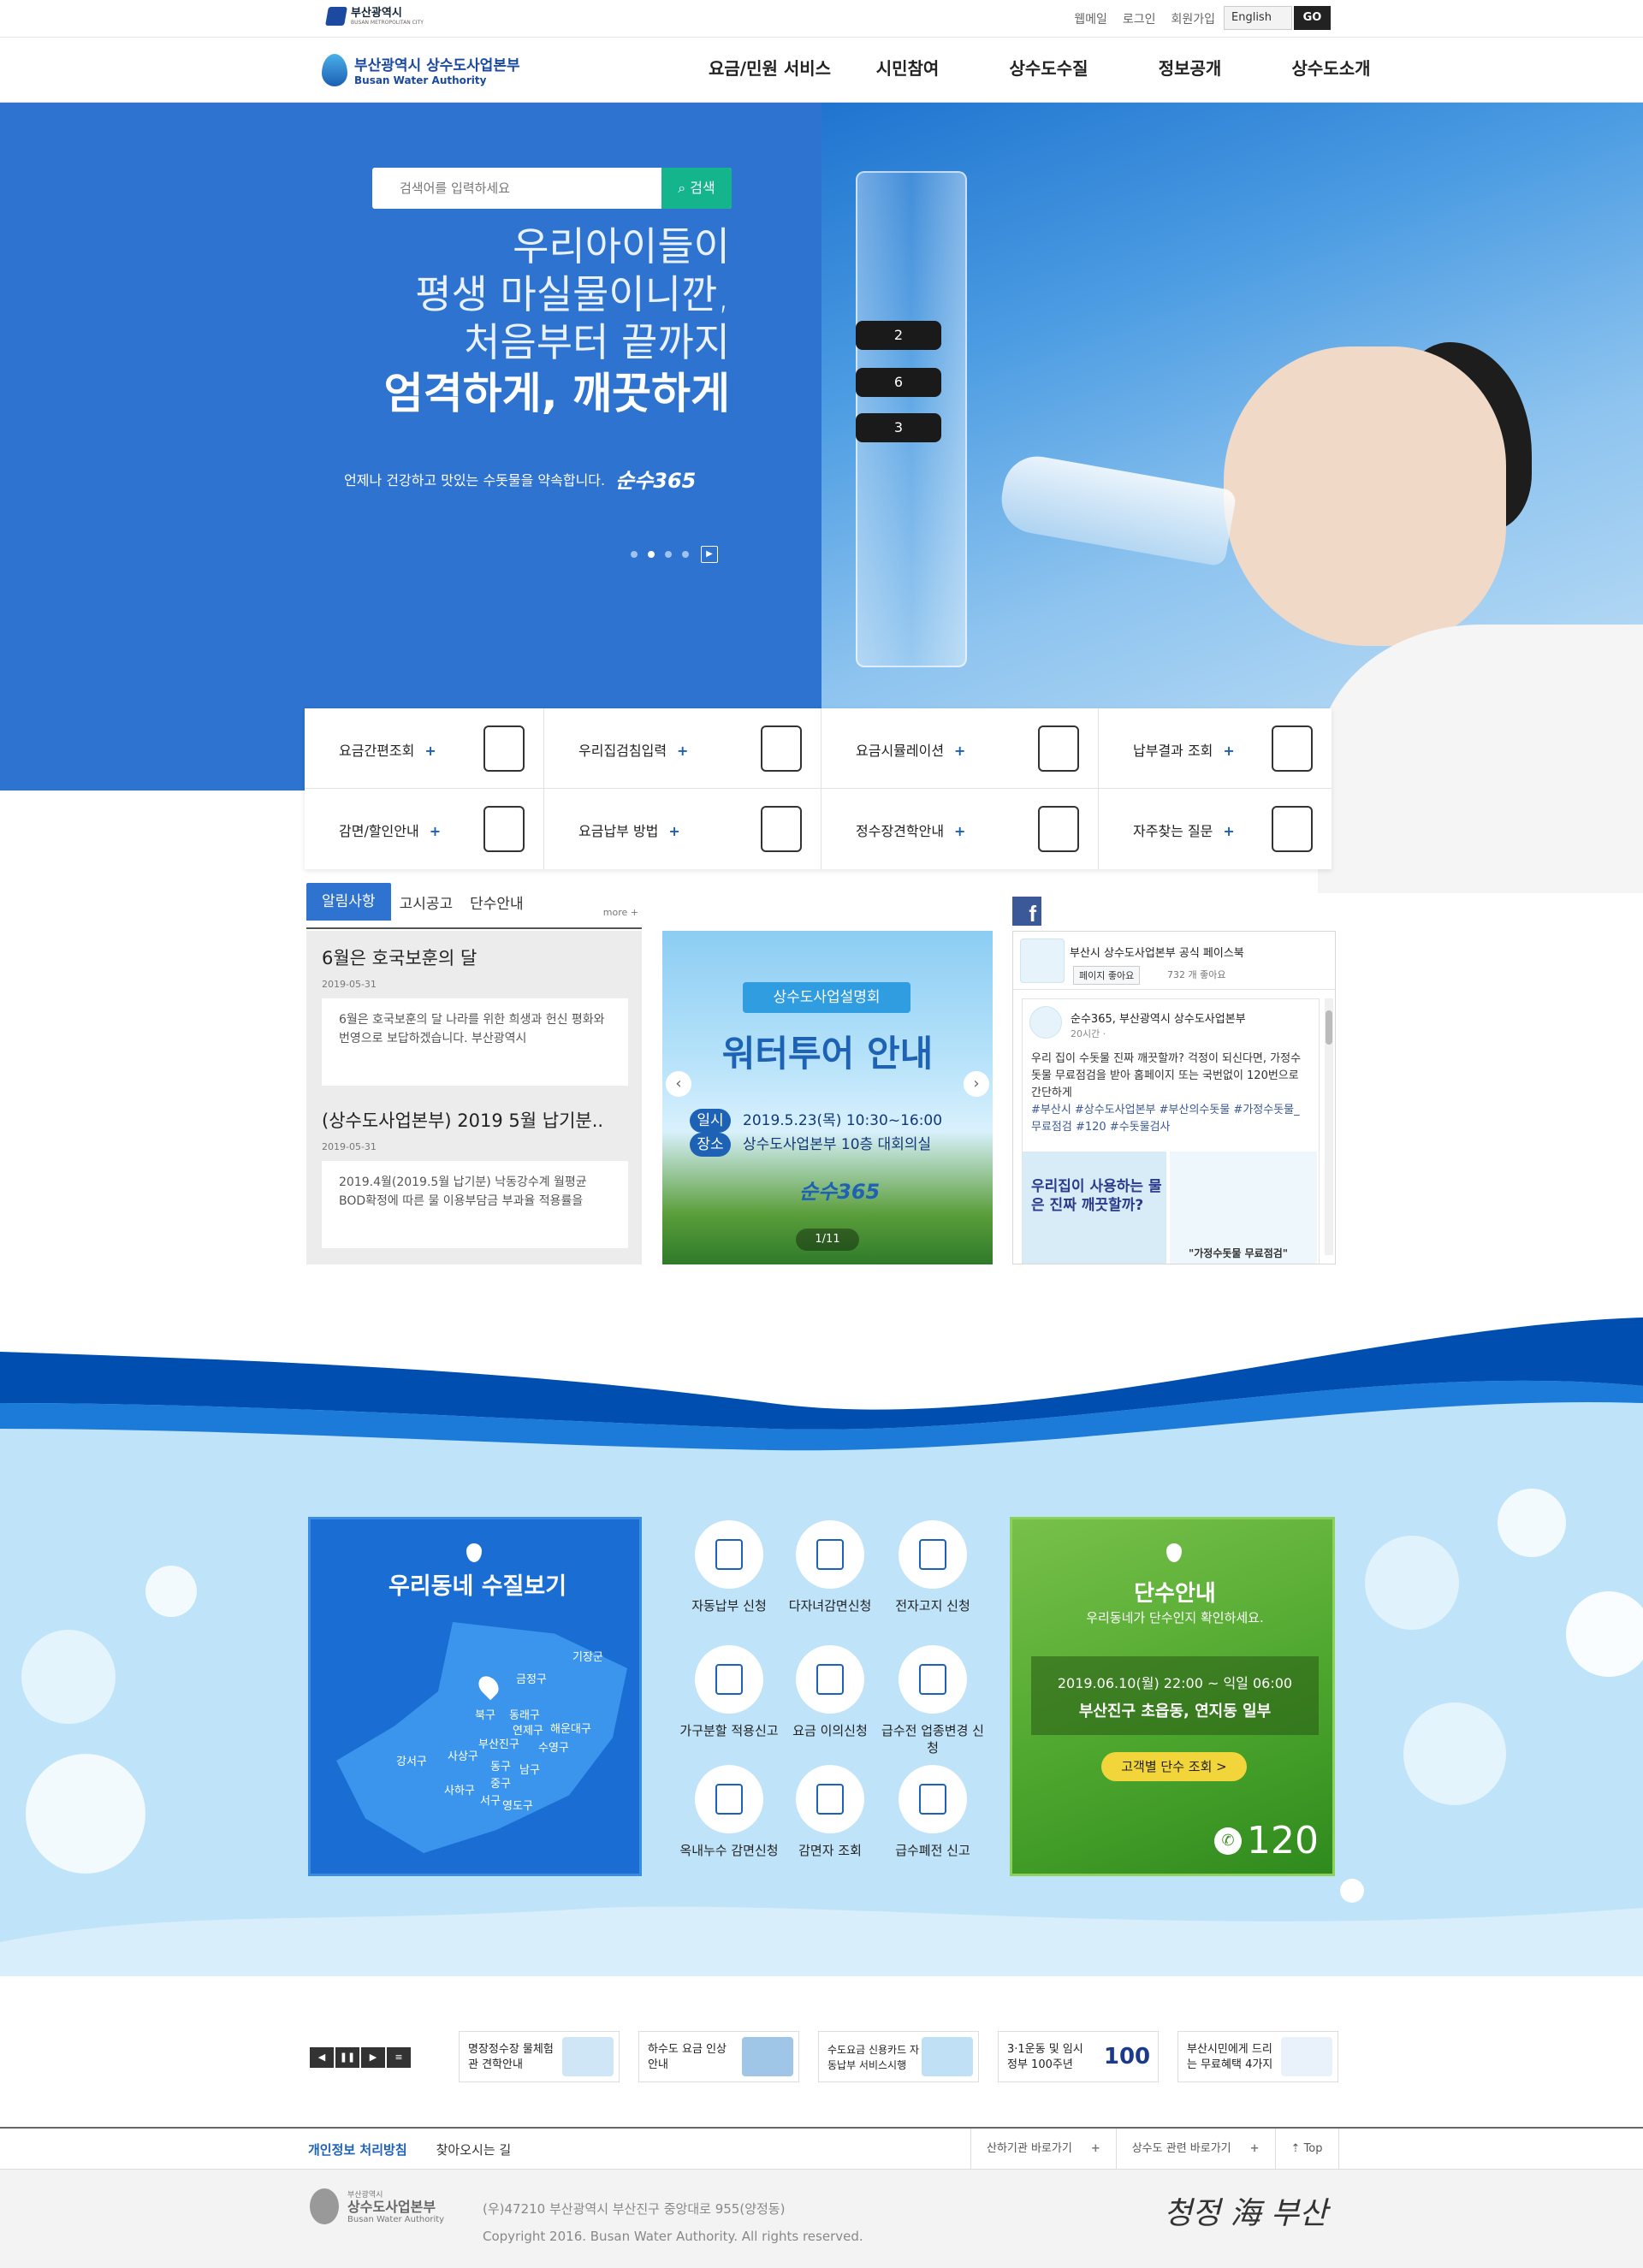 The width and height of the screenshot is (1643, 2268). I want to click on district-label: 기장군, so click(587, 1656).